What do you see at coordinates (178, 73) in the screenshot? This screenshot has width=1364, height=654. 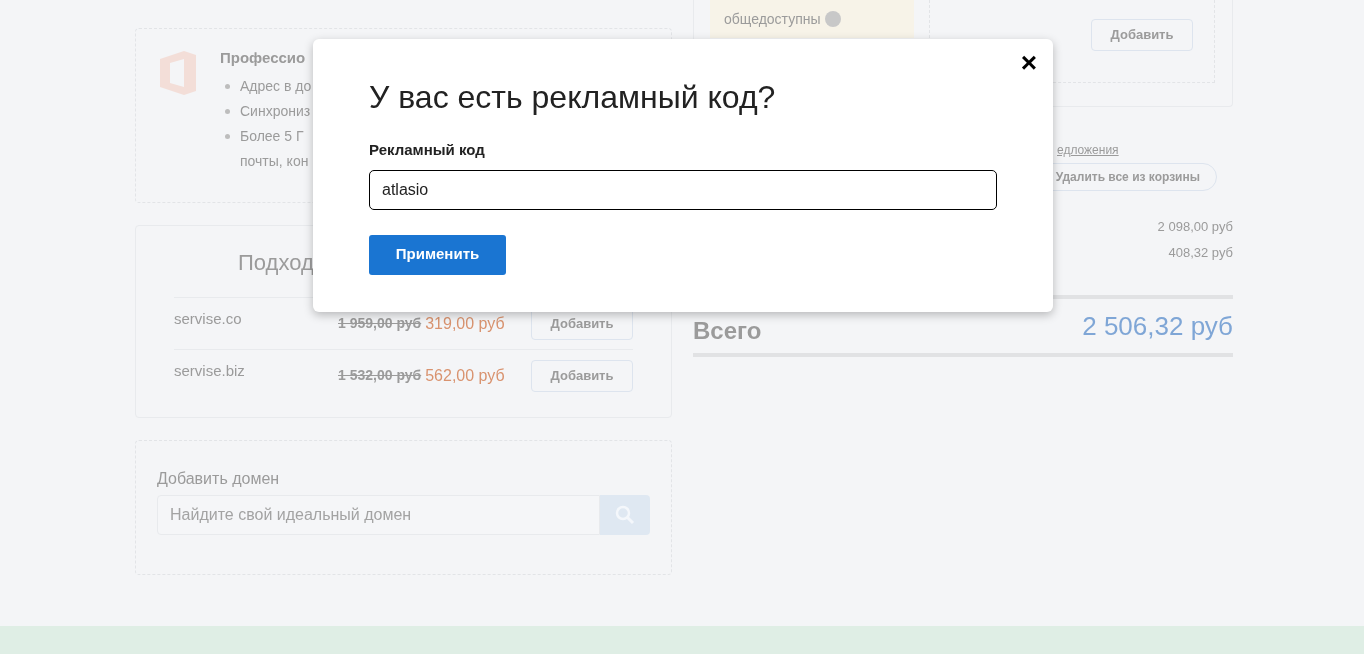 I see `office-icon` at bounding box center [178, 73].